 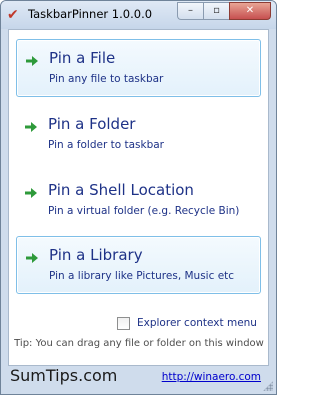 I want to click on pin-folder-title: Pin a Folder, so click(x=92, y=124).